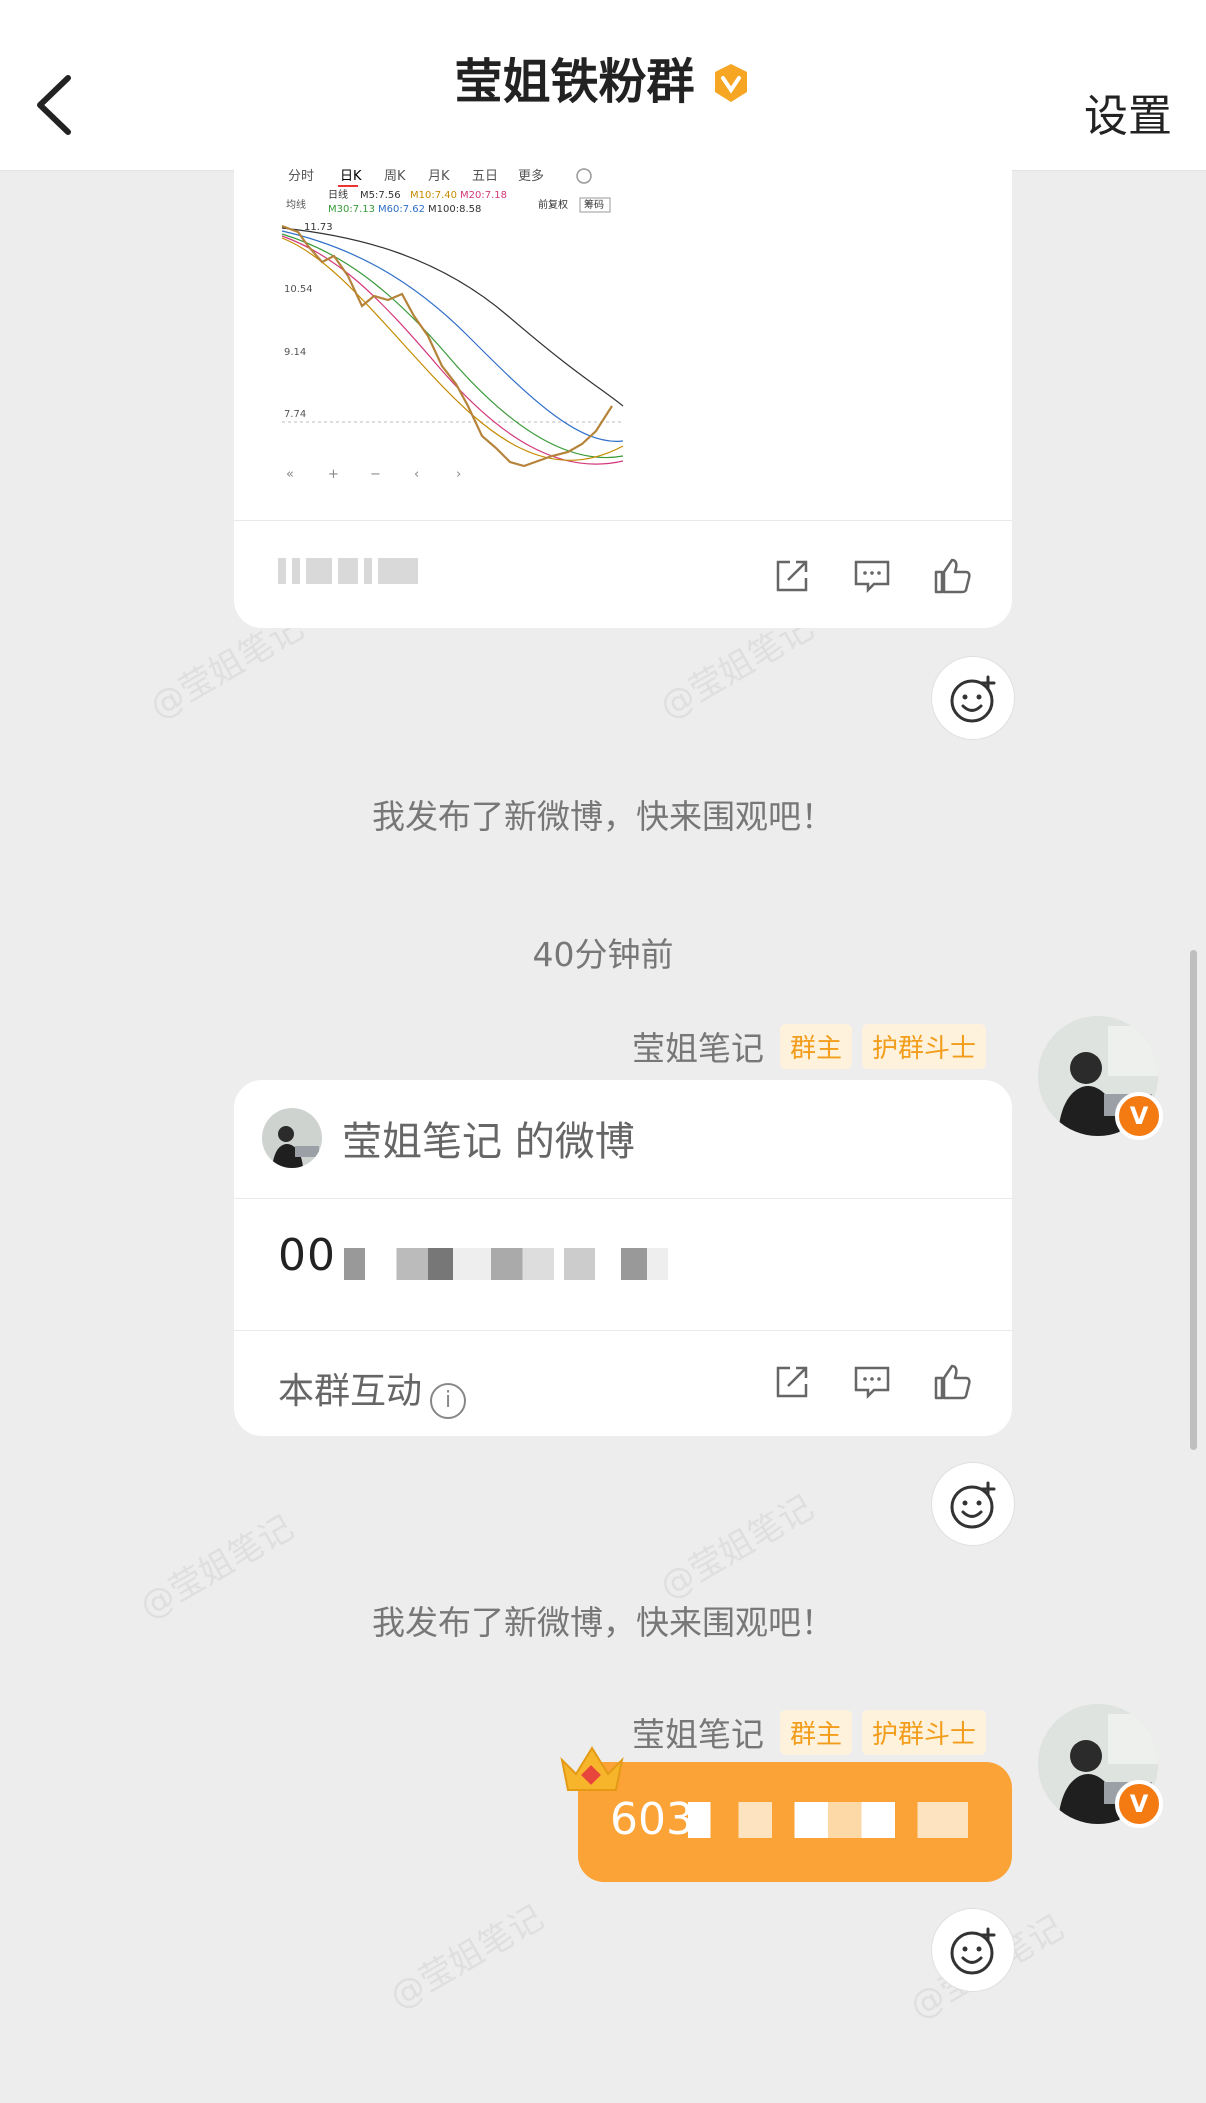  I want to click on chart-tab: 周K, so click(395, 176).